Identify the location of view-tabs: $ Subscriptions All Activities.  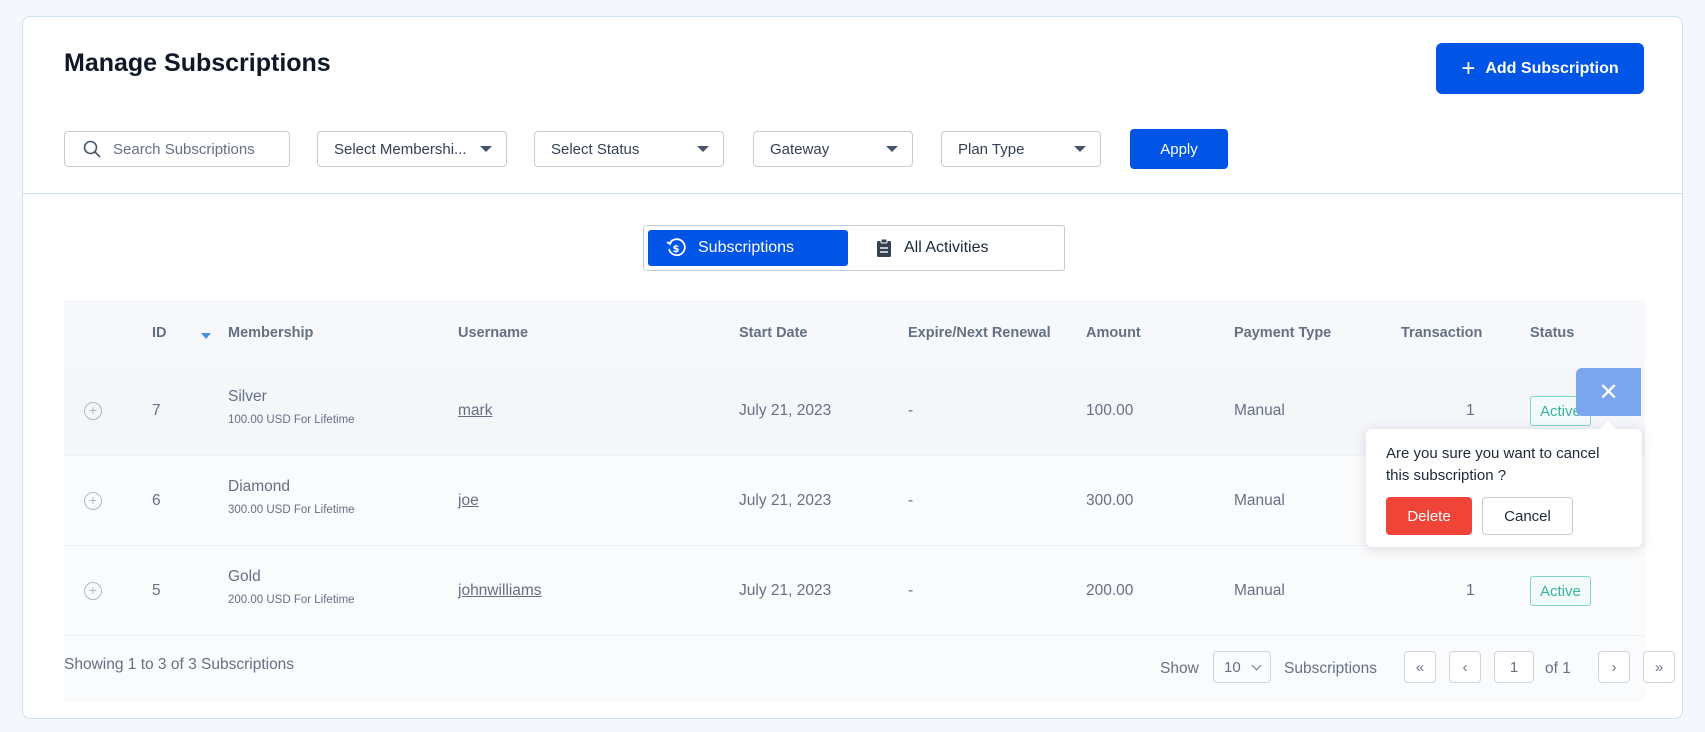
(854, 248).